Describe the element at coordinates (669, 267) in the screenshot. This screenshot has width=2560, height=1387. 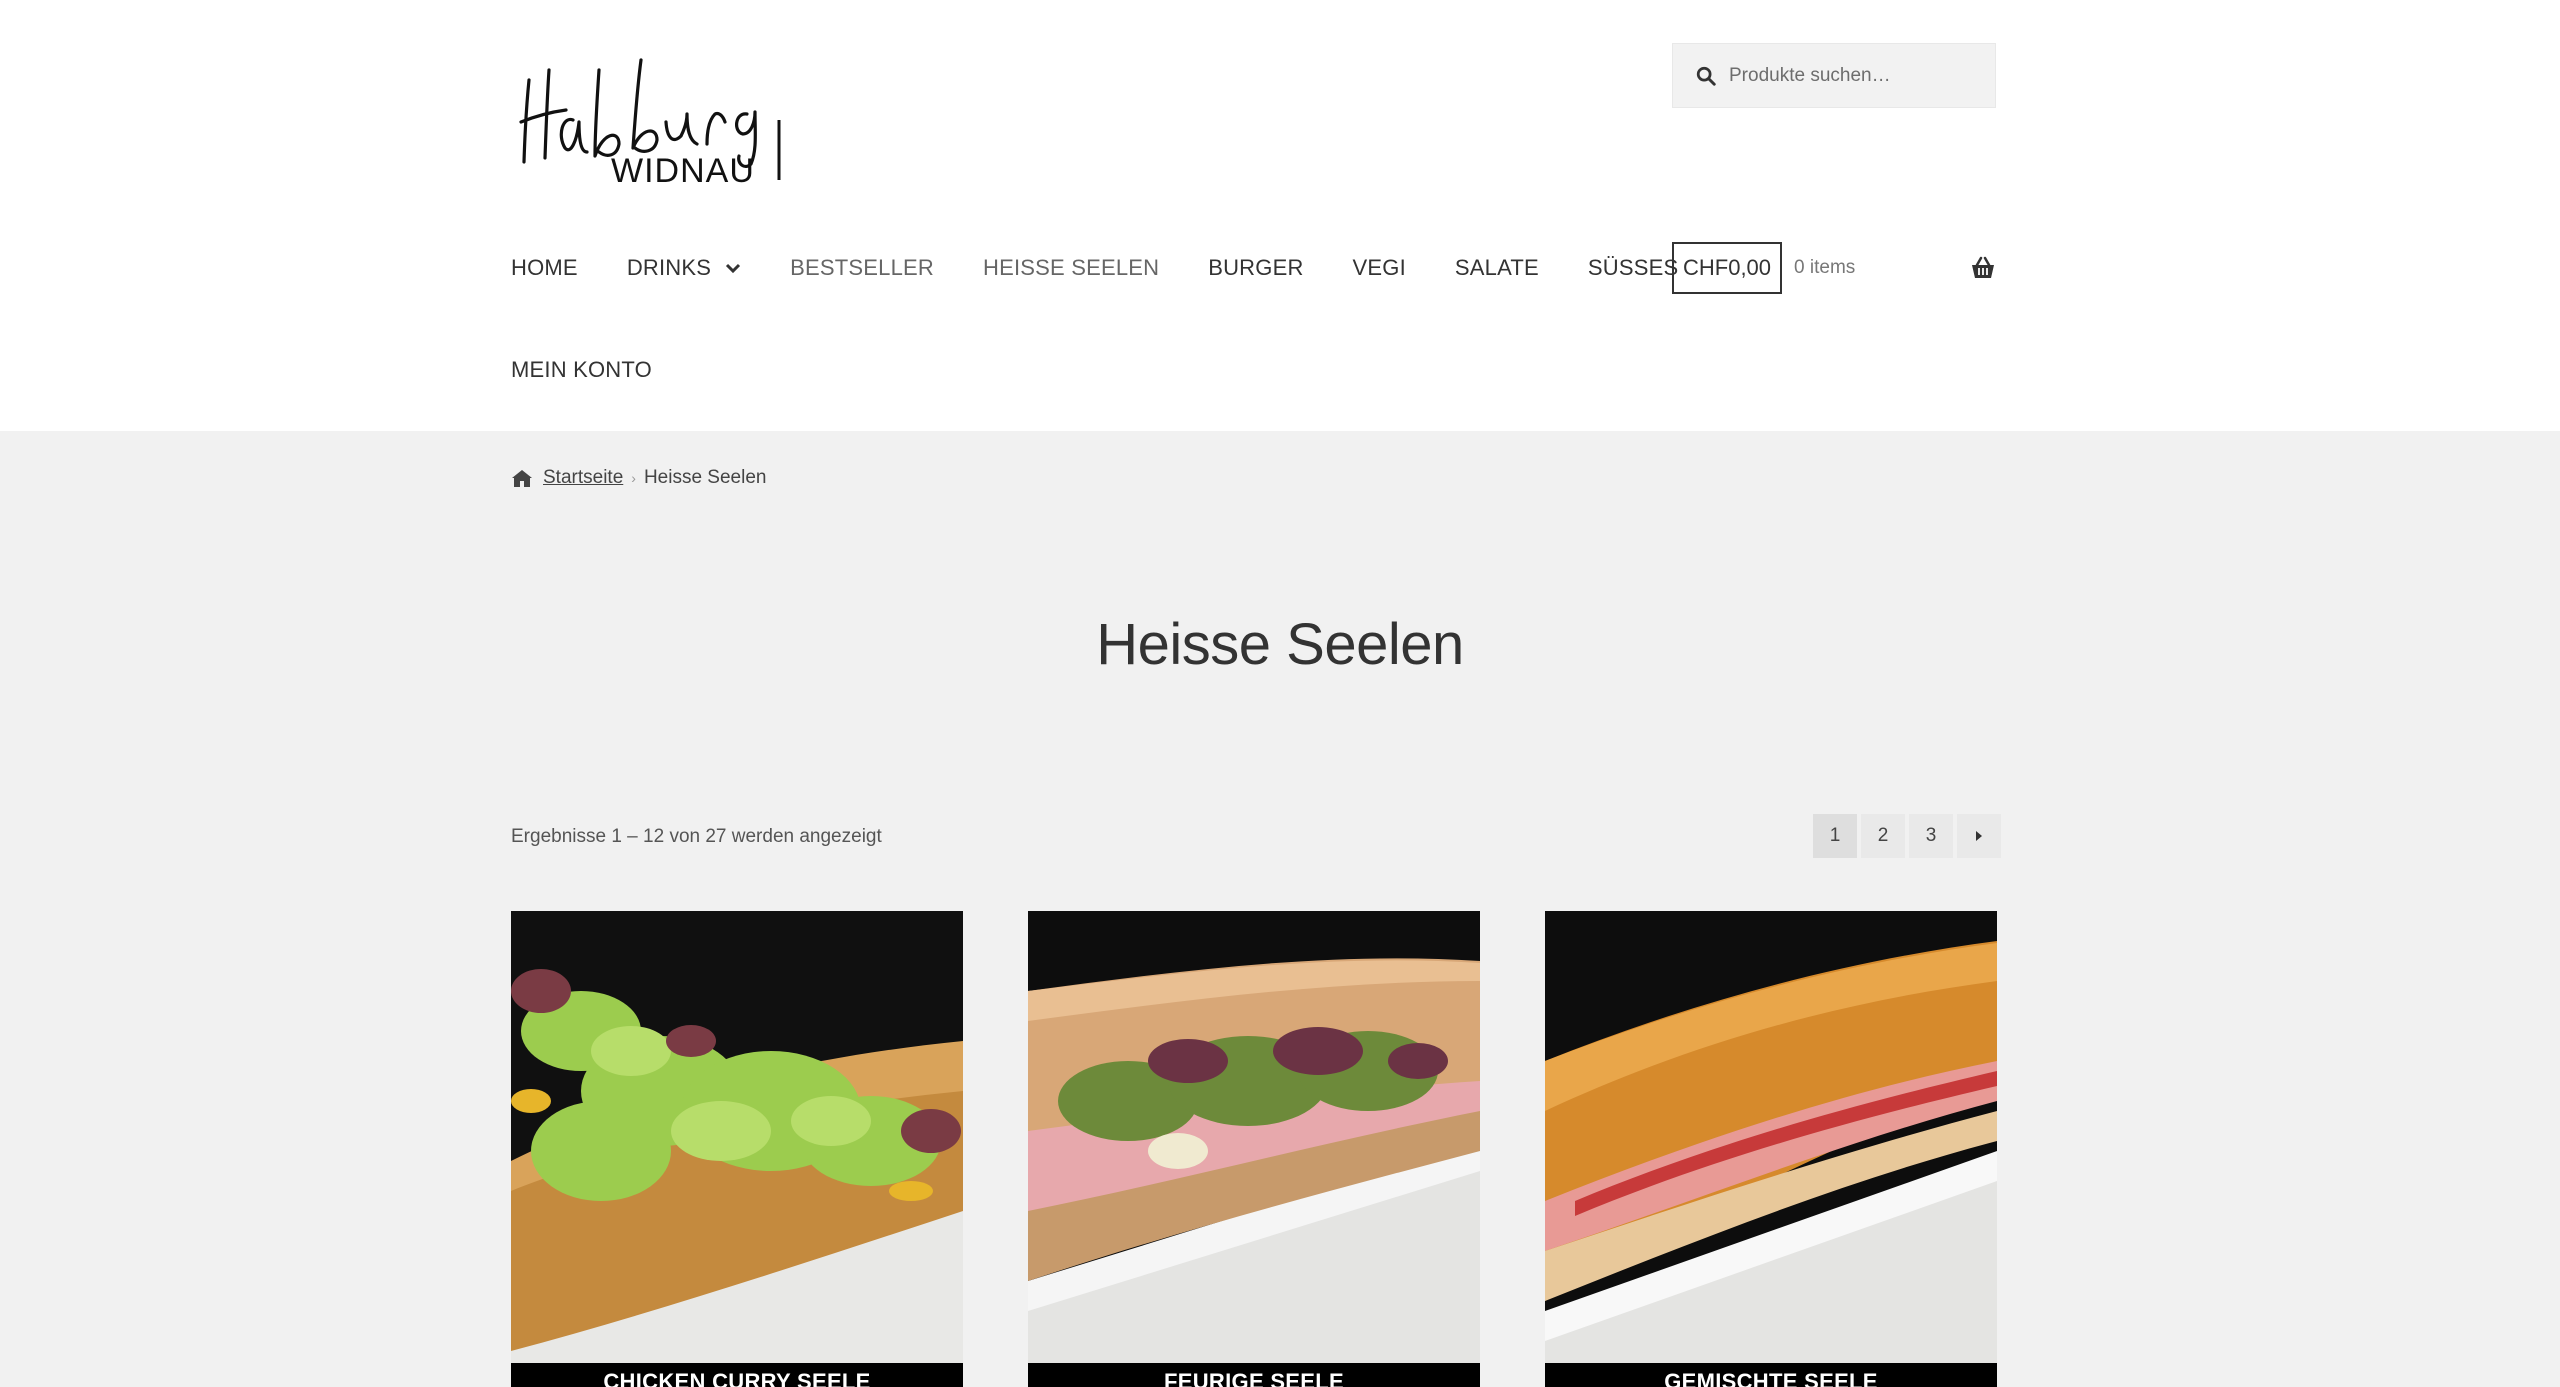
I see `nav-item-label: DRINKS` at that location.